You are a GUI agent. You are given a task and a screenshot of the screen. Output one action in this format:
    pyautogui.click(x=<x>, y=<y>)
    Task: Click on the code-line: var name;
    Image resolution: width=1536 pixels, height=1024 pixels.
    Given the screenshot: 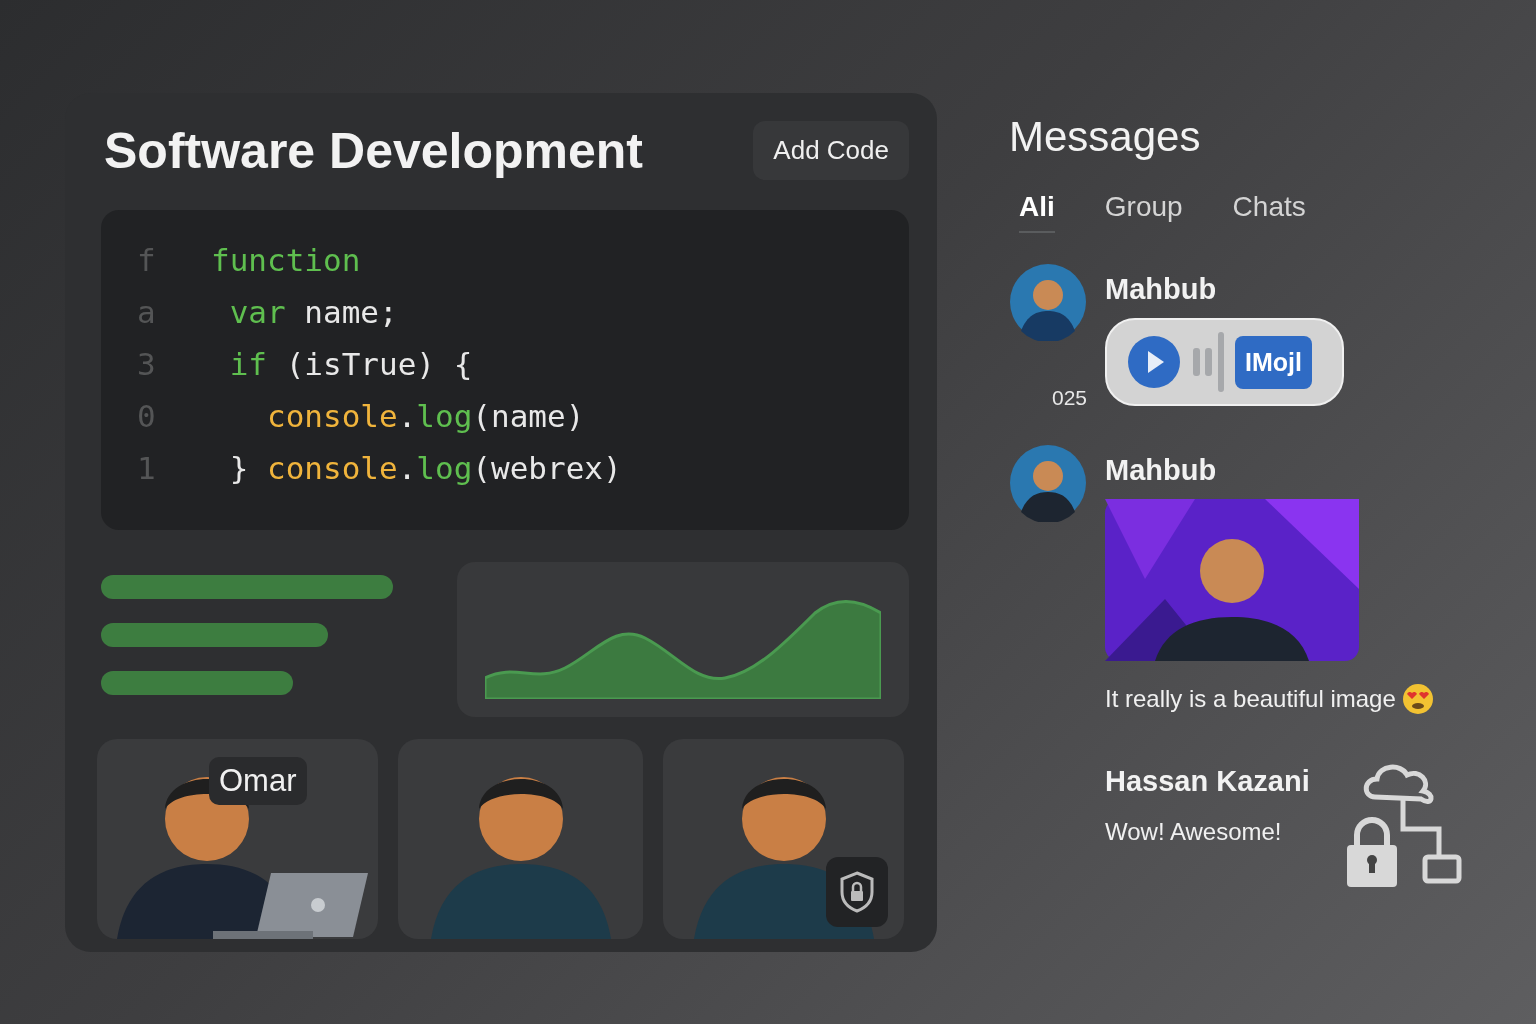 What is the action you would take?
    pyautogui.click(x=313, y=312)
    